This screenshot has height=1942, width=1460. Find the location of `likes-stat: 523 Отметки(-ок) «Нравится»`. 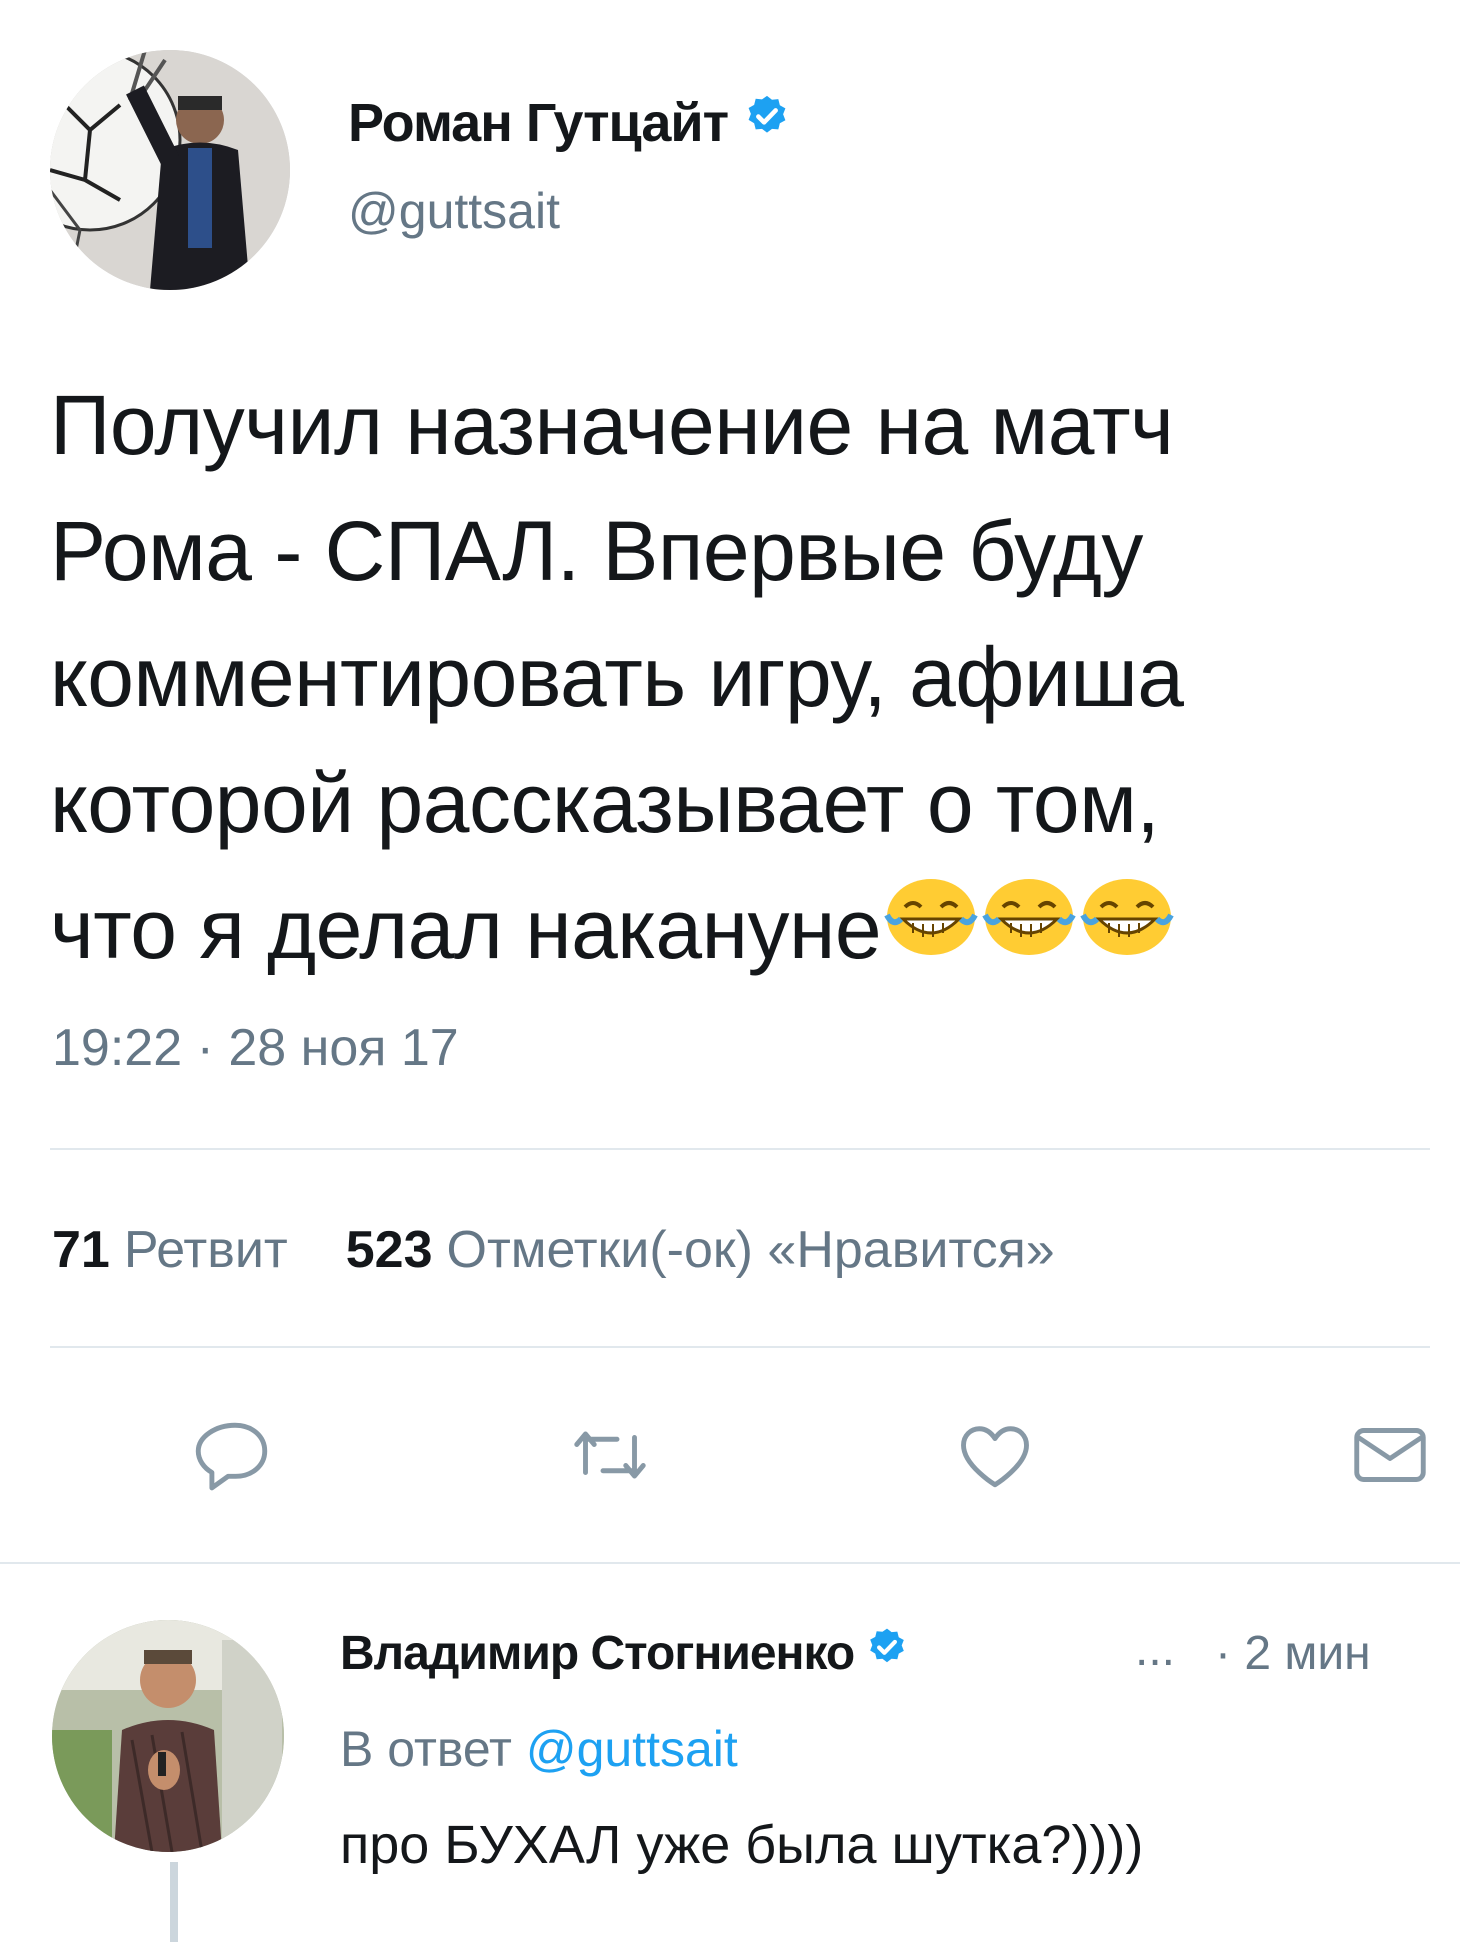

likes-stat: 523 Отметки(-ок) «Нравится» is located at coordinates (700, 1250).